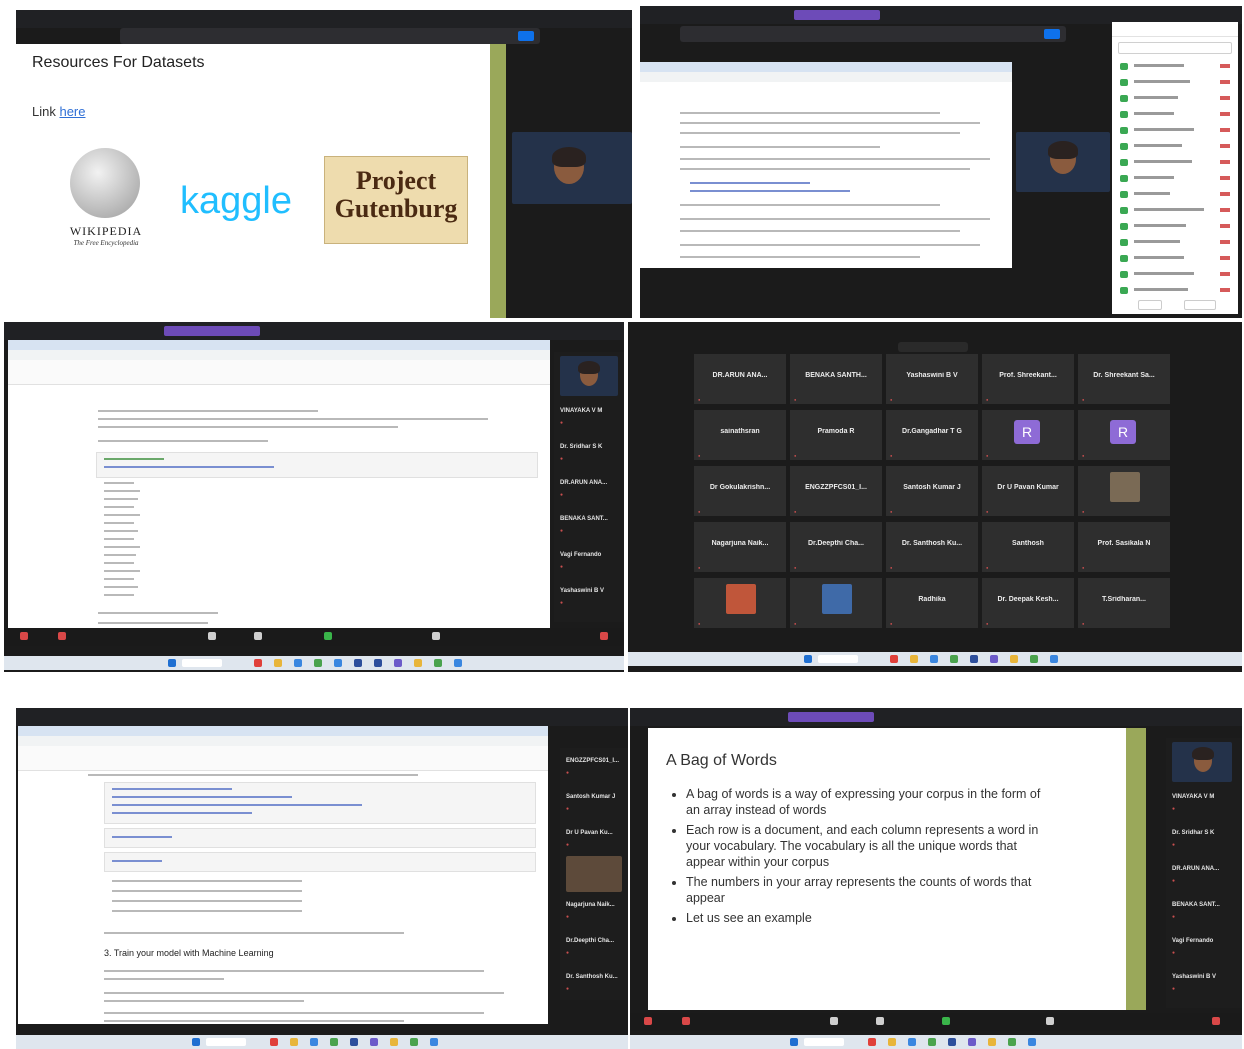 Image resolution: width=1244 pixels, height=1049 pixels. I want to click on gallery-participant-tile: Santosh Kumar J ●, so click(932, 491).